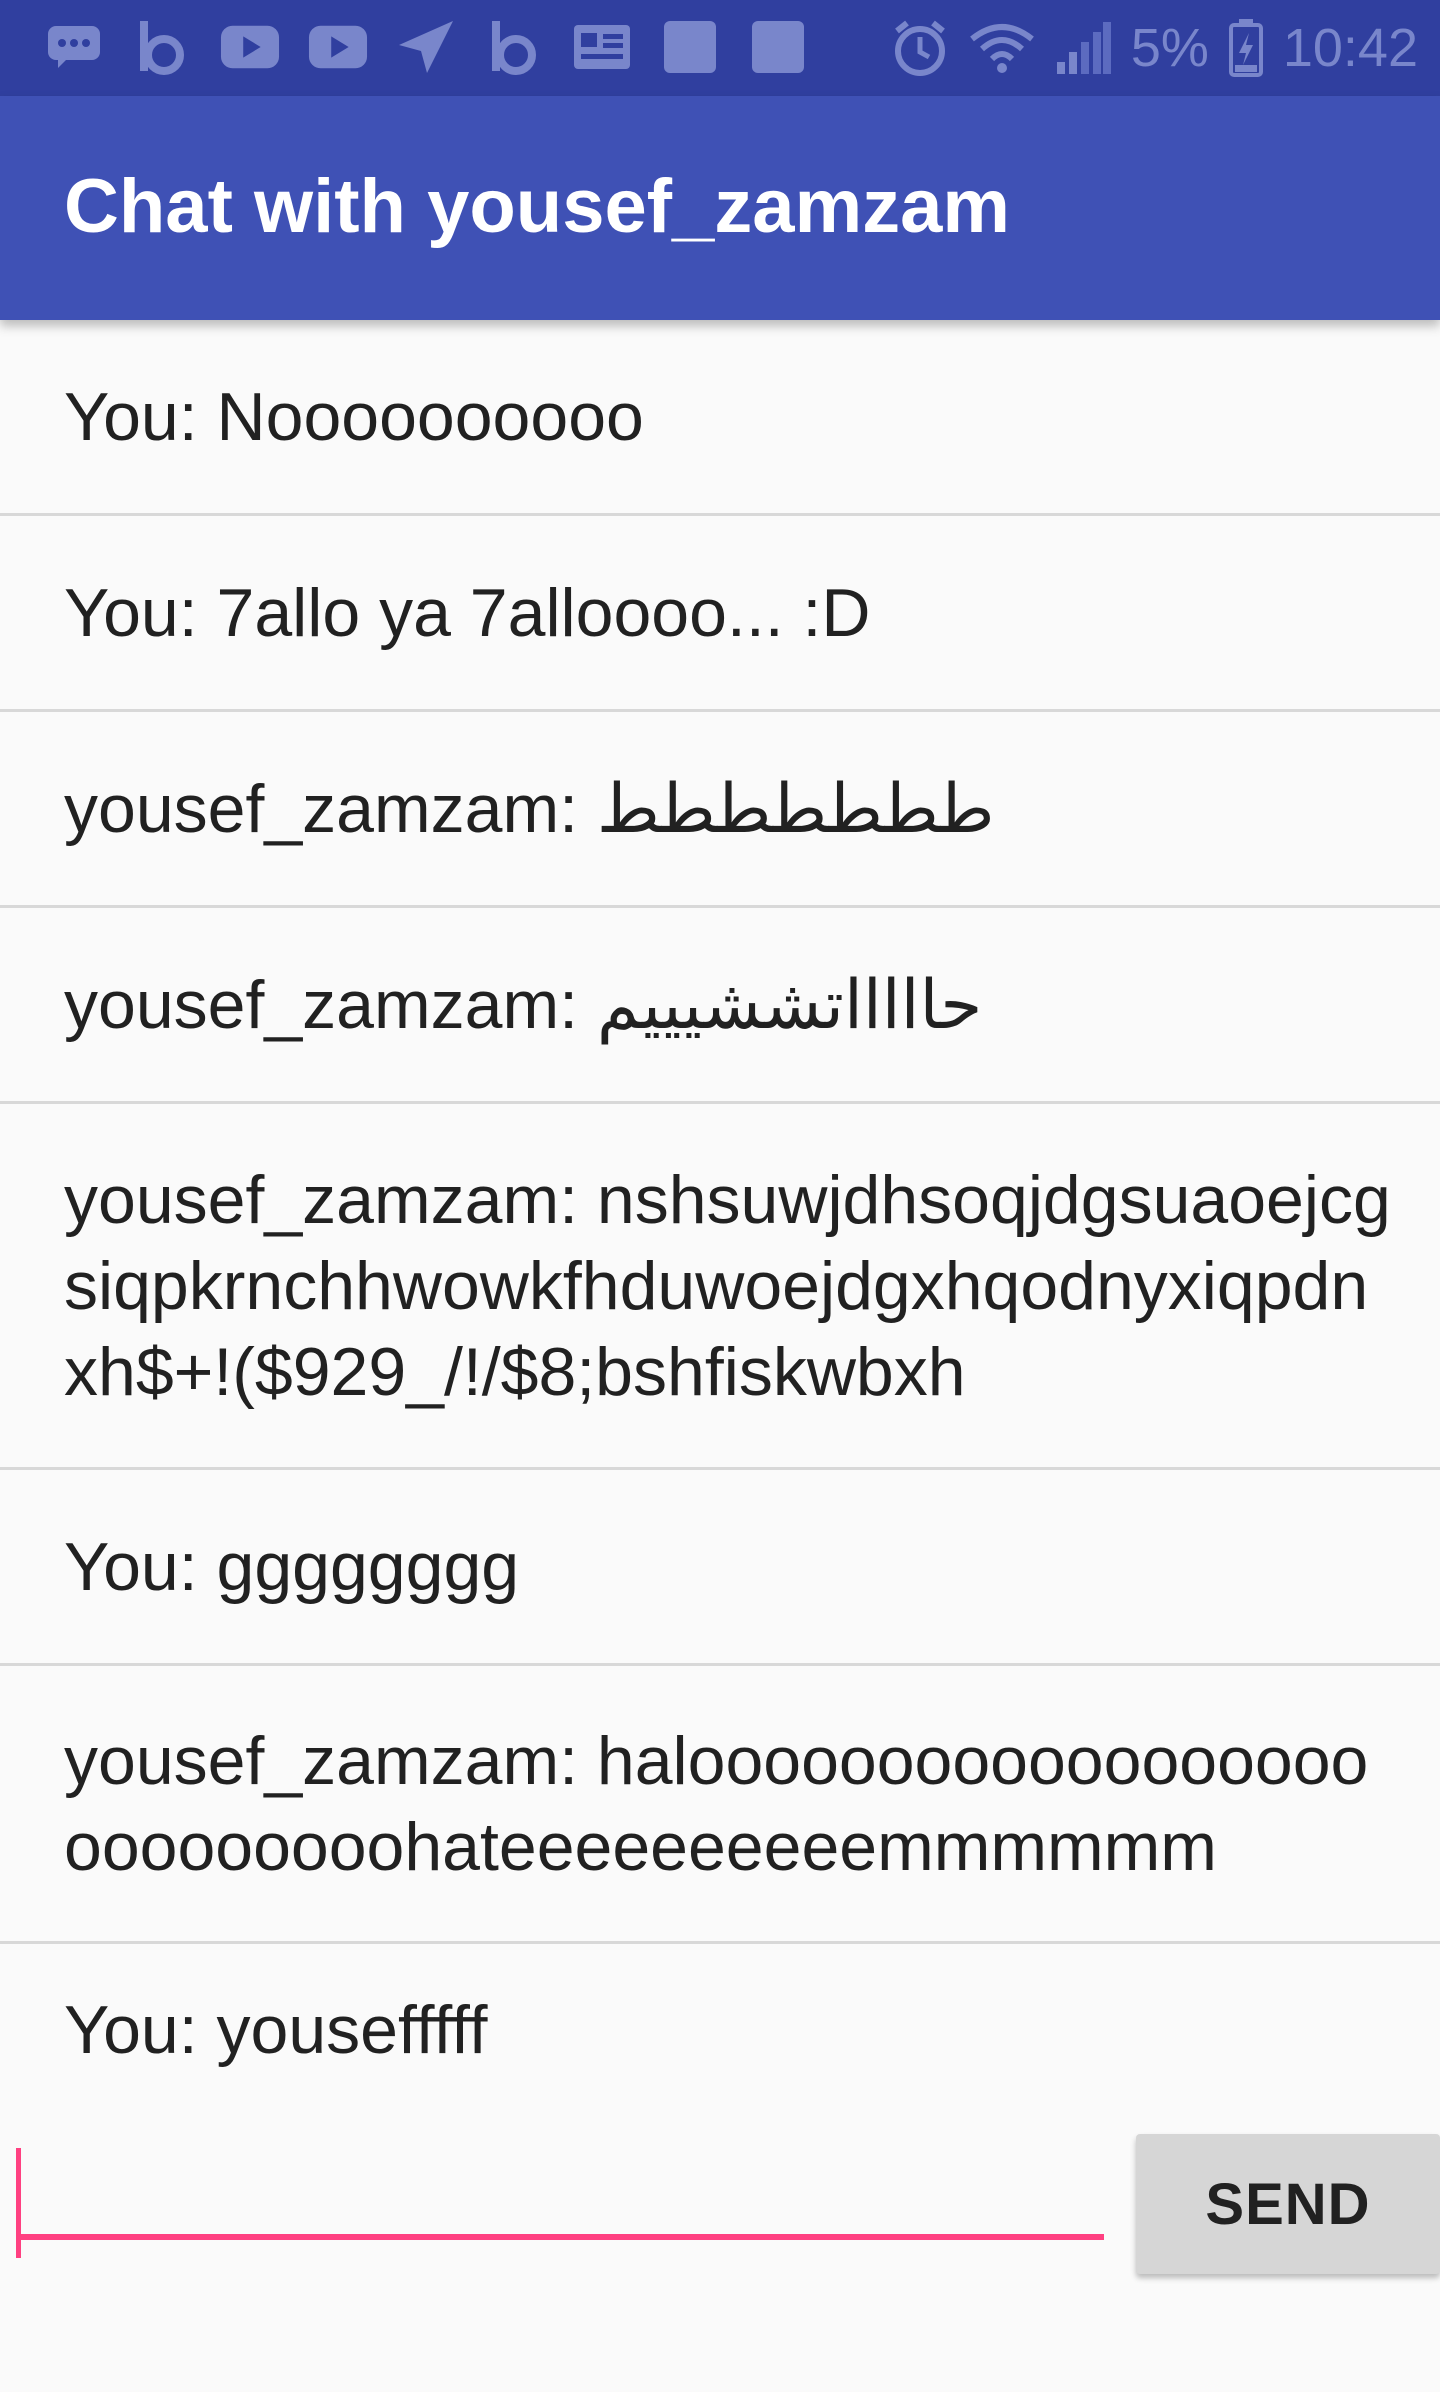 Image resolution: width=1440 pixels, height=2392 pixels. What do you see at coordinates (537, 206) in the screenshot?
I see `page-title: Chat with yousef_zamzam` at bounding box center [537, 206].